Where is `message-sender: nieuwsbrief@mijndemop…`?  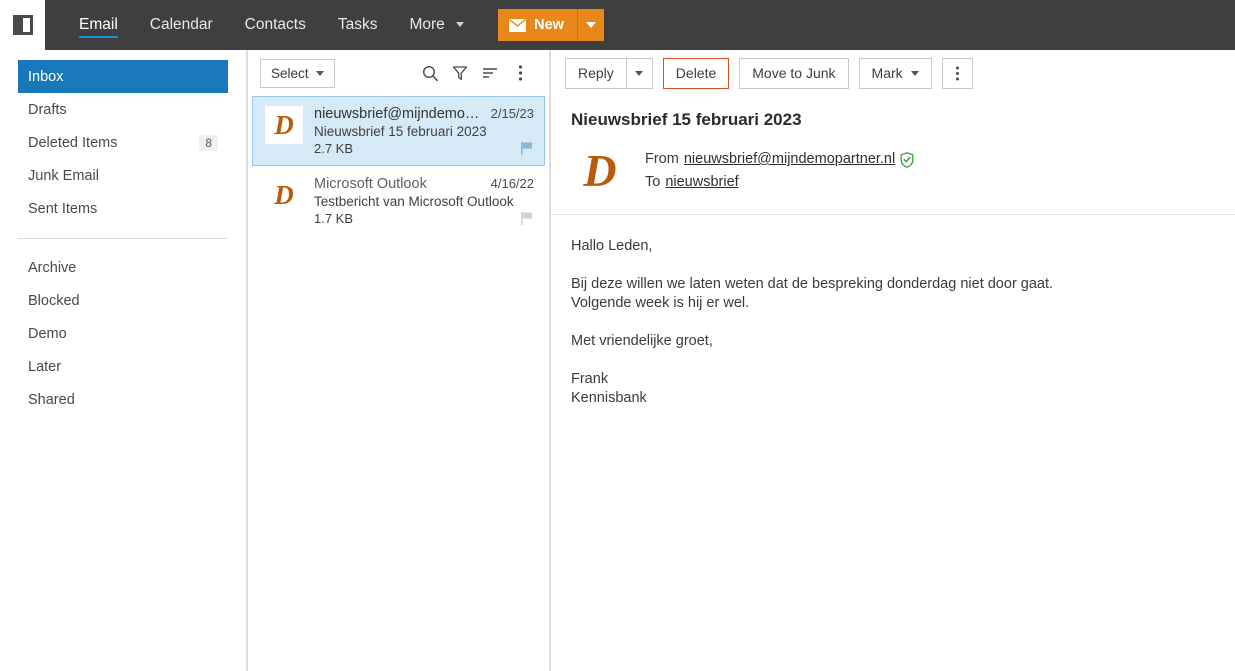
message-sender: nieuwsbrief@mijndemop… is located at coordinates (399, 114).